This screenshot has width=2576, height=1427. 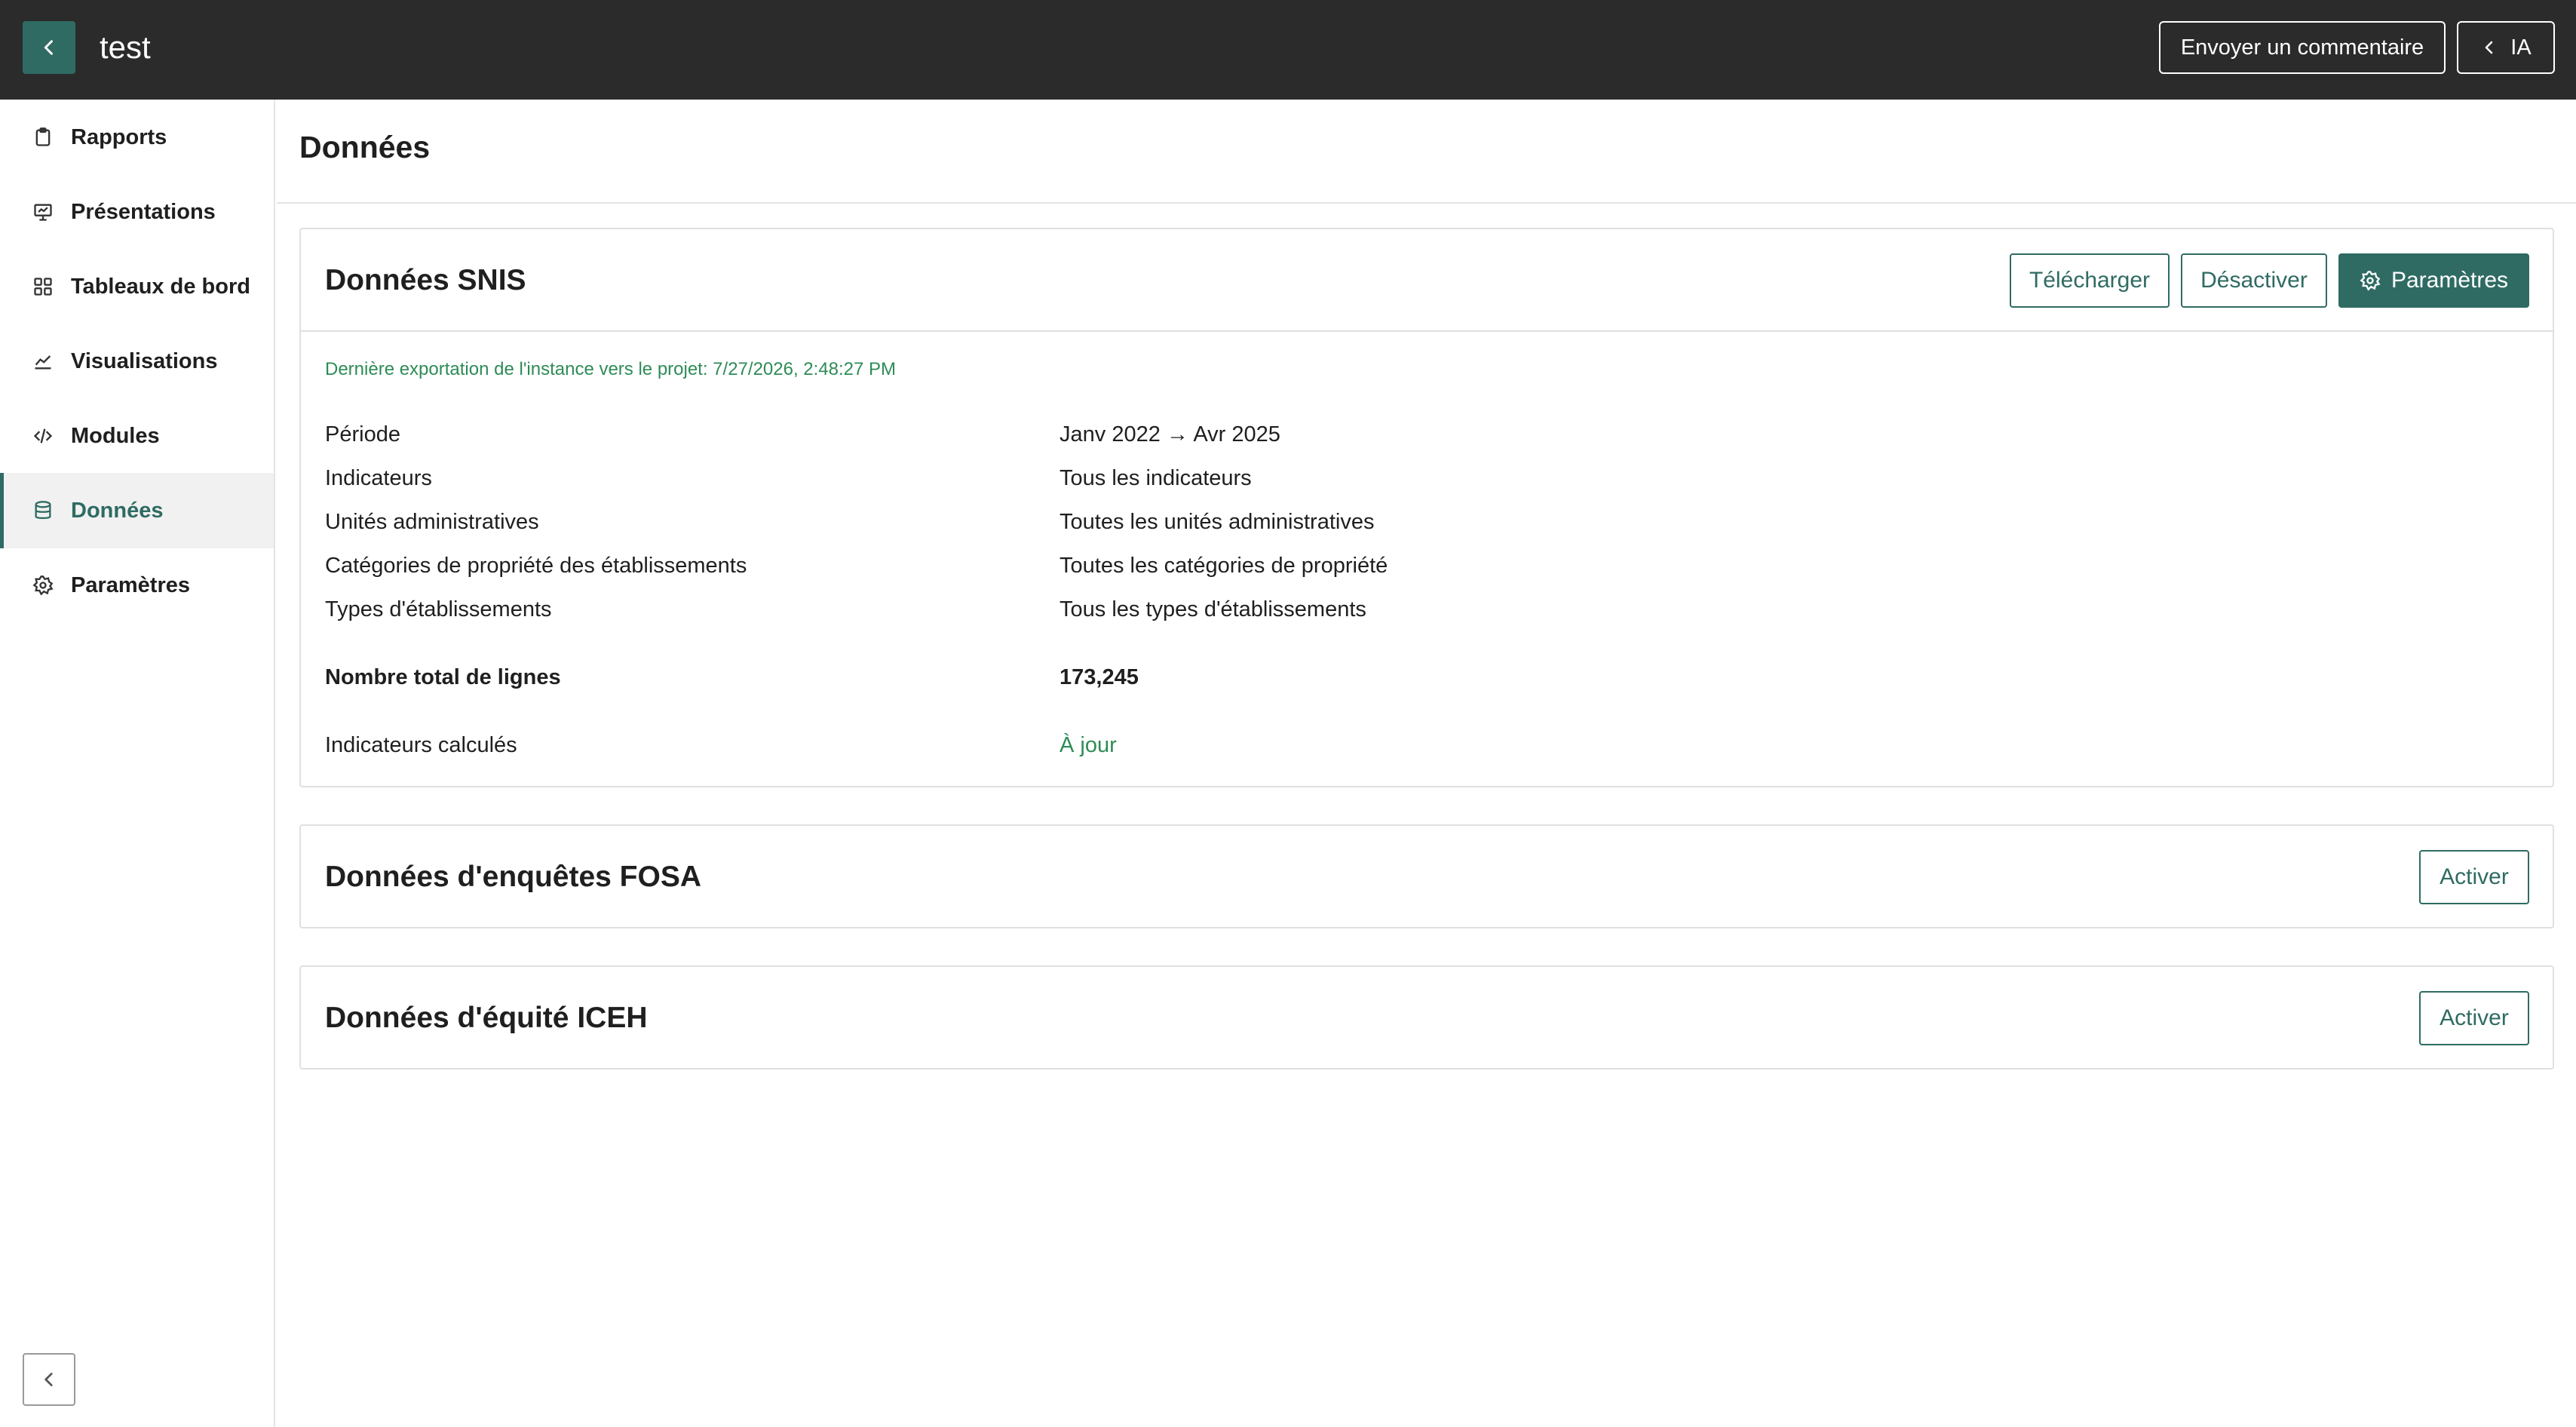 I want to click on settings-button: Paramètres, so click(x=2433, y=281).